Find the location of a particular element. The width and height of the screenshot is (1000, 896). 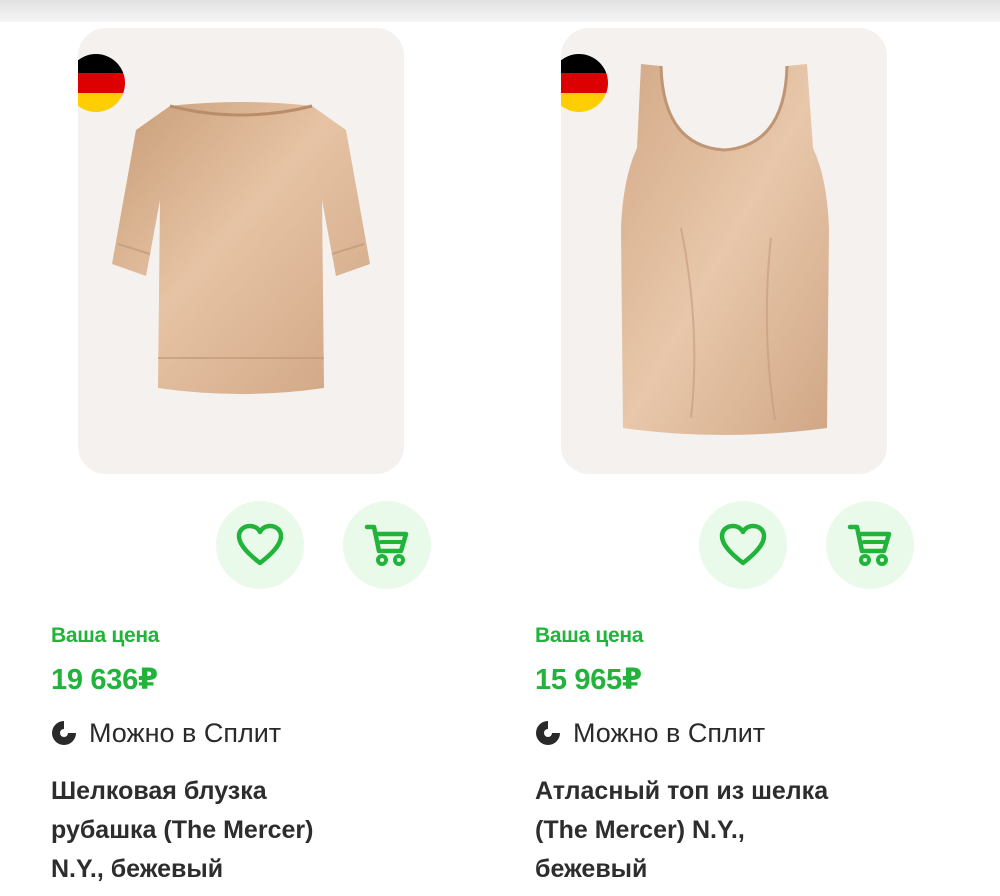

product-price: 15 965₽ is located at coordinates (588, 680).